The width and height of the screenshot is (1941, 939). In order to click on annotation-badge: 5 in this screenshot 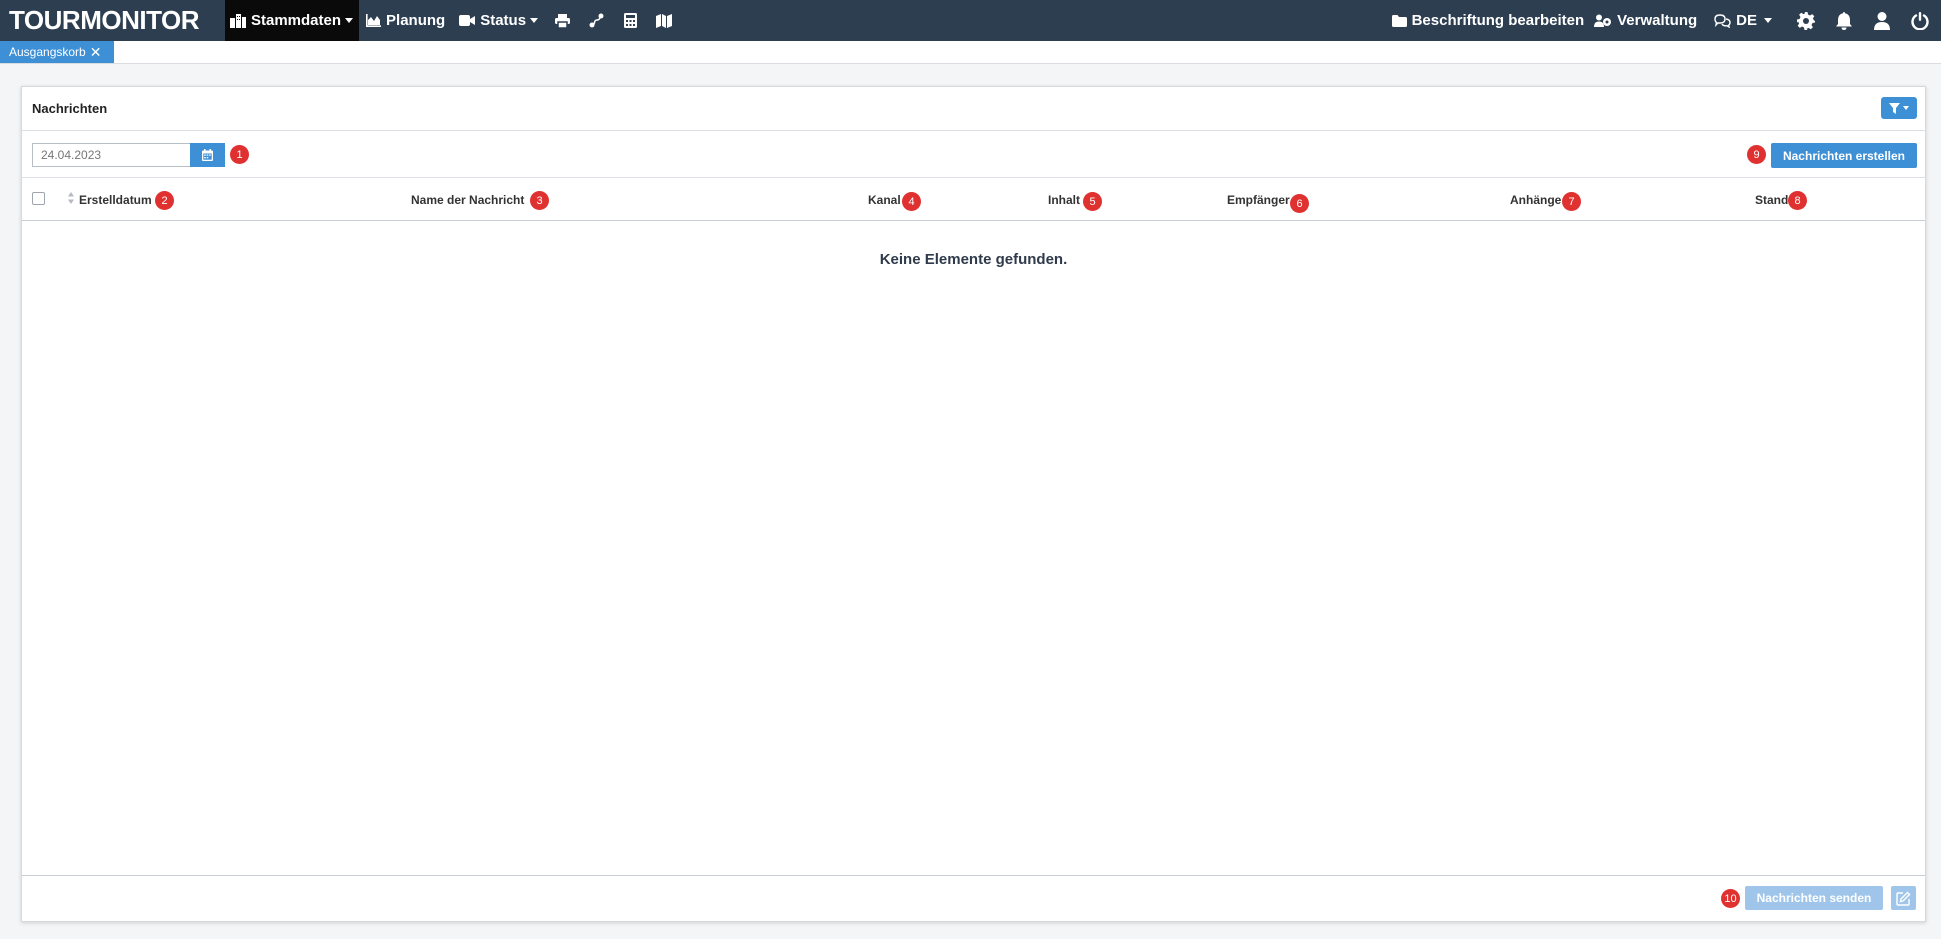, I will do `click(1092, 201)`.